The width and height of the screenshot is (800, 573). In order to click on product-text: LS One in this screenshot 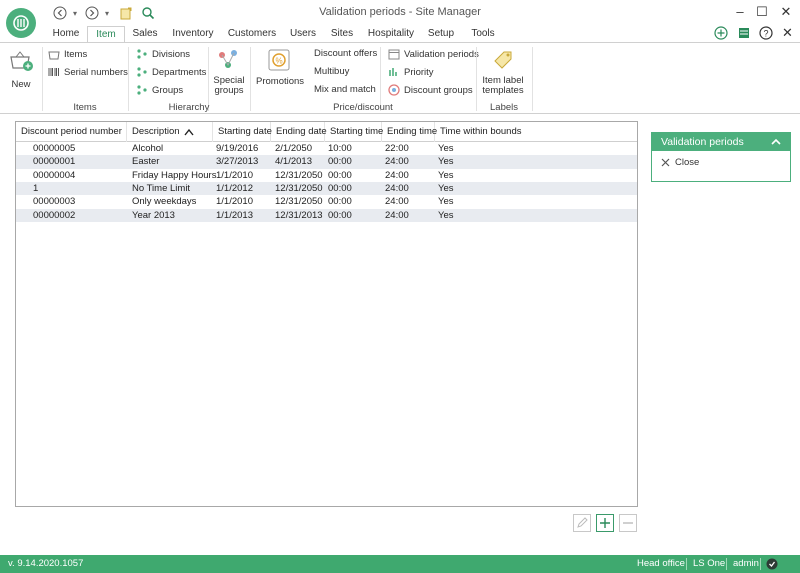, I will do `click(709, 563)`.